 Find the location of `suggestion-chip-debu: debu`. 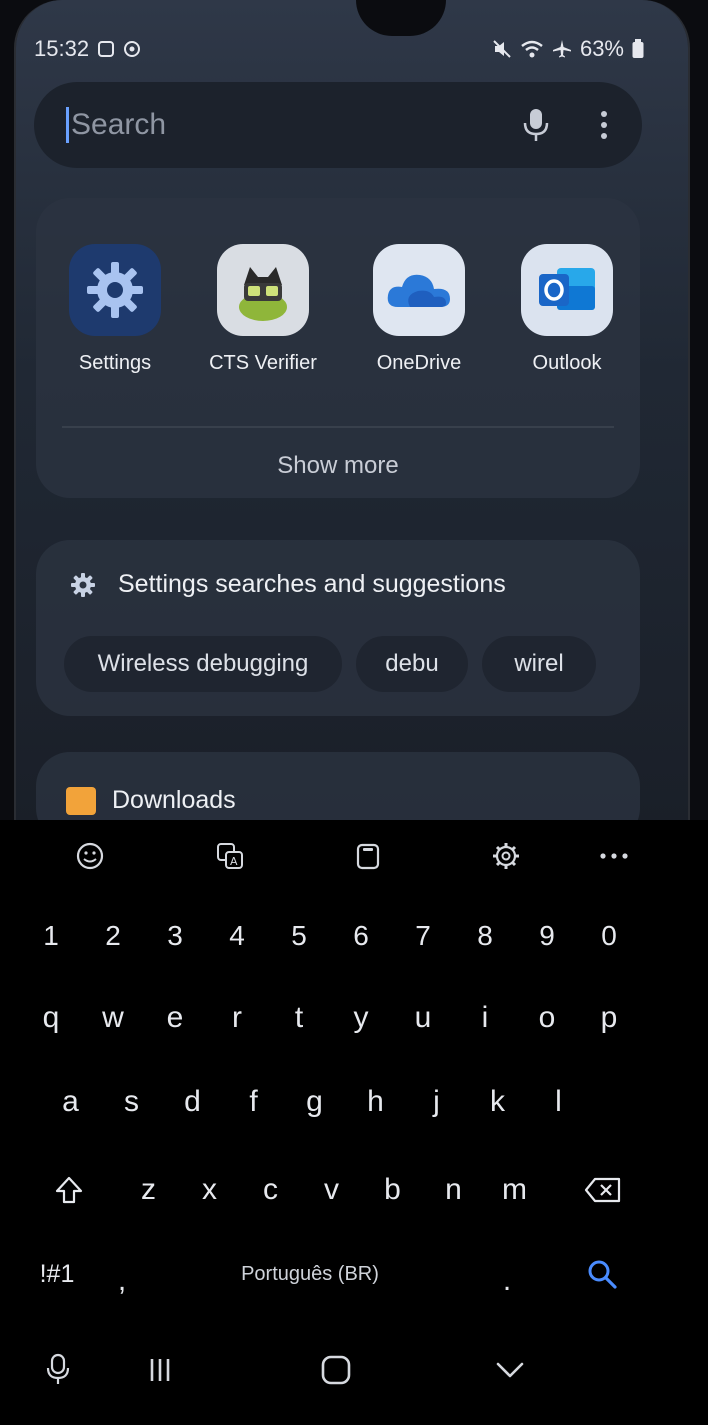

suggestion-chip-debu: debu is located at coordinates (412, 664).